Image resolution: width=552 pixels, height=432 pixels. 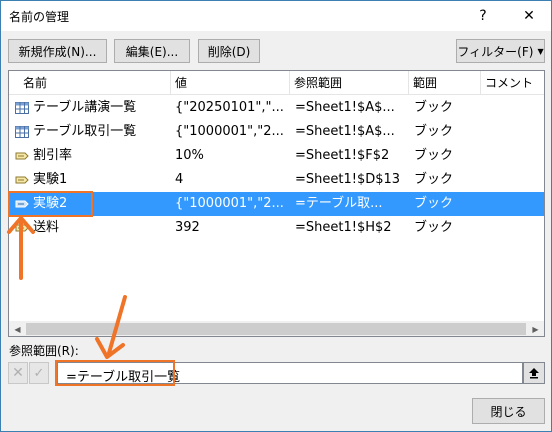 I want to click on close-icon: ✕, so click(x=529, y=16).